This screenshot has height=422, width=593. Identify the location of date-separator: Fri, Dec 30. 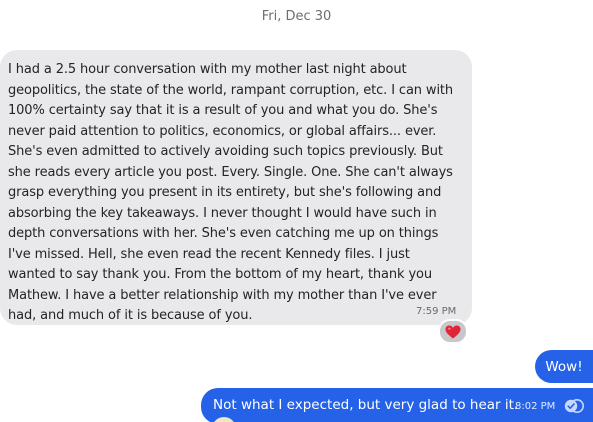
(296, 16).